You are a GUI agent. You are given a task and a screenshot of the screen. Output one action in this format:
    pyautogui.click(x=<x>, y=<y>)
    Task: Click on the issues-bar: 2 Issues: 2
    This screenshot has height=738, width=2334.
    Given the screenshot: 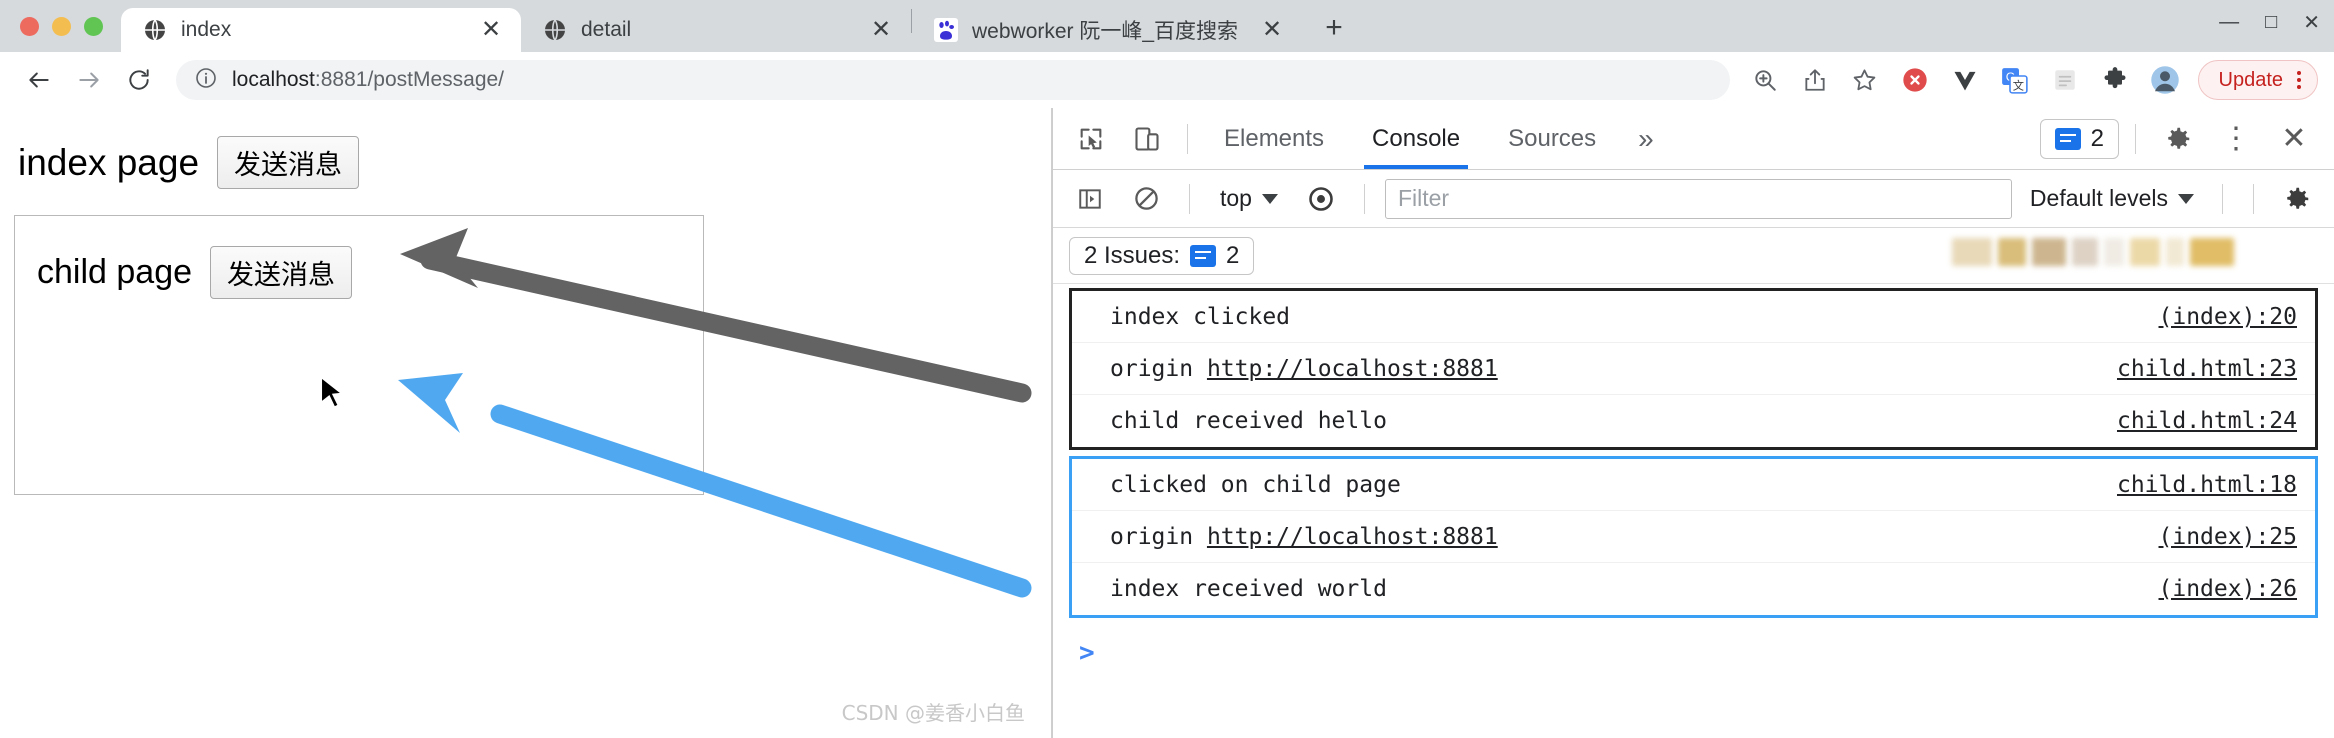 What is the action you would take?
    pyautogui.click(x=1693, y=256)
    